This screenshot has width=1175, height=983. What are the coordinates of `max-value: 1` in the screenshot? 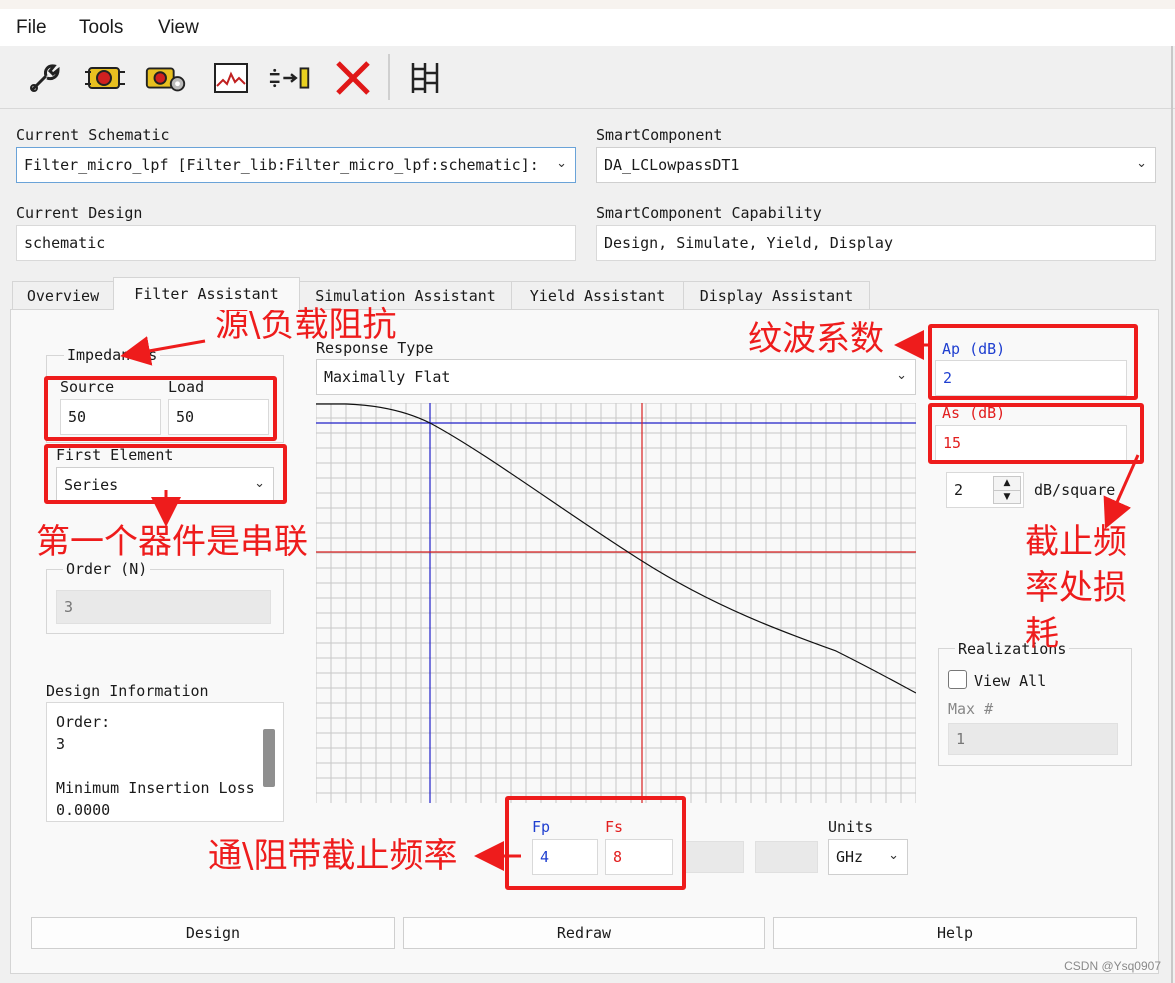 It's located at (961, 739).